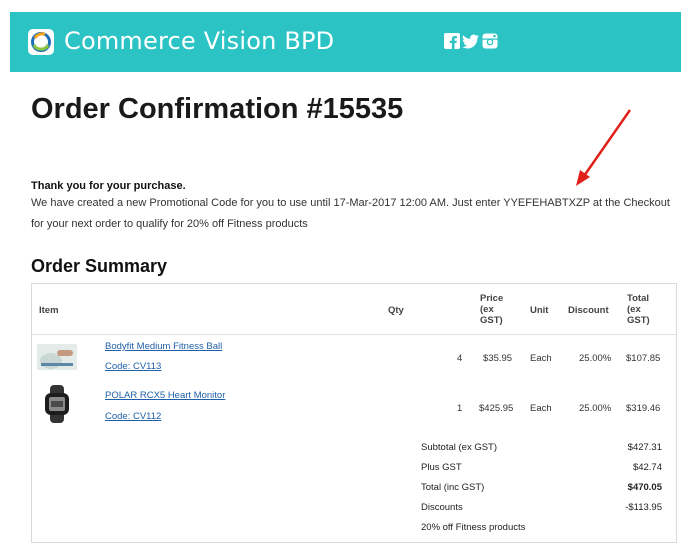 The height and width of the screenshot is (555, 681). What do you see at coordinates (199, 41) in the screenshot?
I see `brand-name: Commerce Vision BPD` at bounding box center [199, 41].